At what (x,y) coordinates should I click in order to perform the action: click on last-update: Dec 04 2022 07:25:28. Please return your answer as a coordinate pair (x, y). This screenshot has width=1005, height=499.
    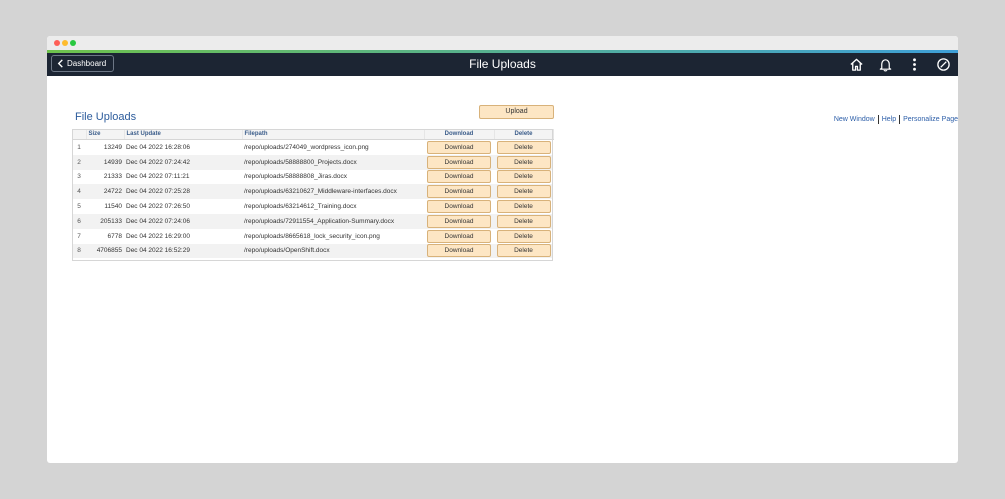
    Looking at the image, I should click on (183, 192).